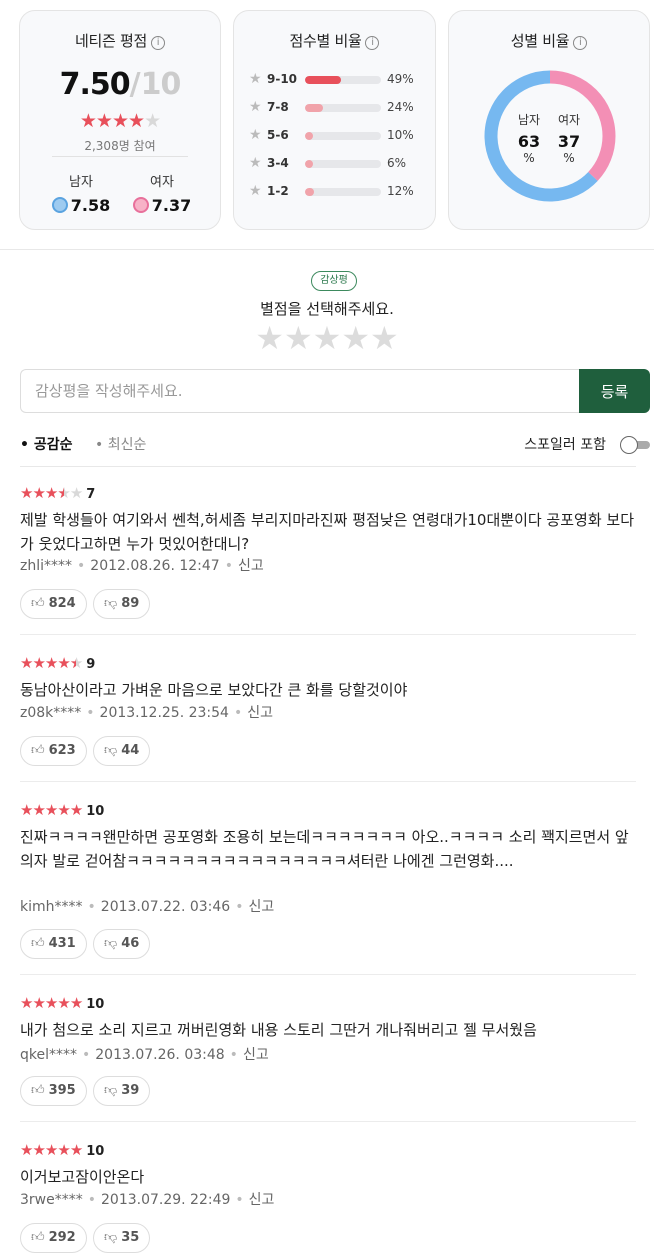 The image size is (654, 1256). I want to click on rate-star-3: ★, so click(327, 338).